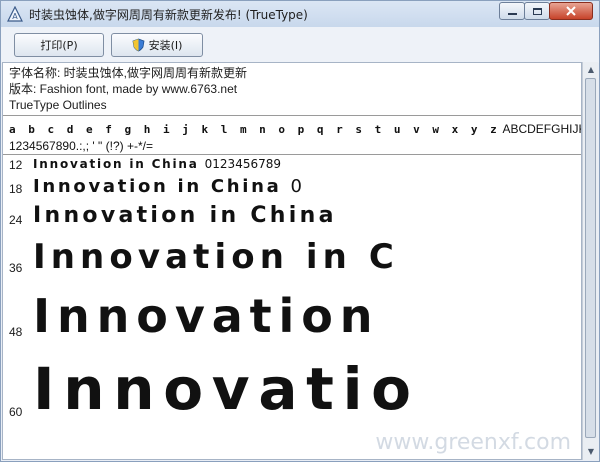  Describe the element at coordinates (591, 452) in the screenshot. I see `scroll-down-icon: ▼` at that location.